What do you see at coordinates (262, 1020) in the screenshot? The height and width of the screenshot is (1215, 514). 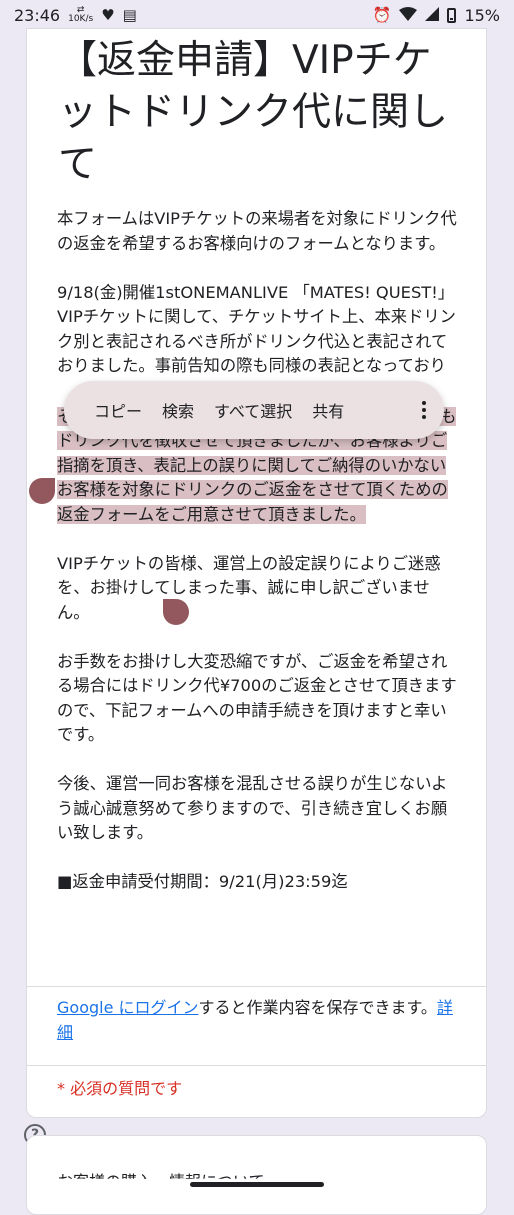 I see `login-notice: Google にログインすると作業内容を保存できます。詳細` at bounding box center [262, 1020].